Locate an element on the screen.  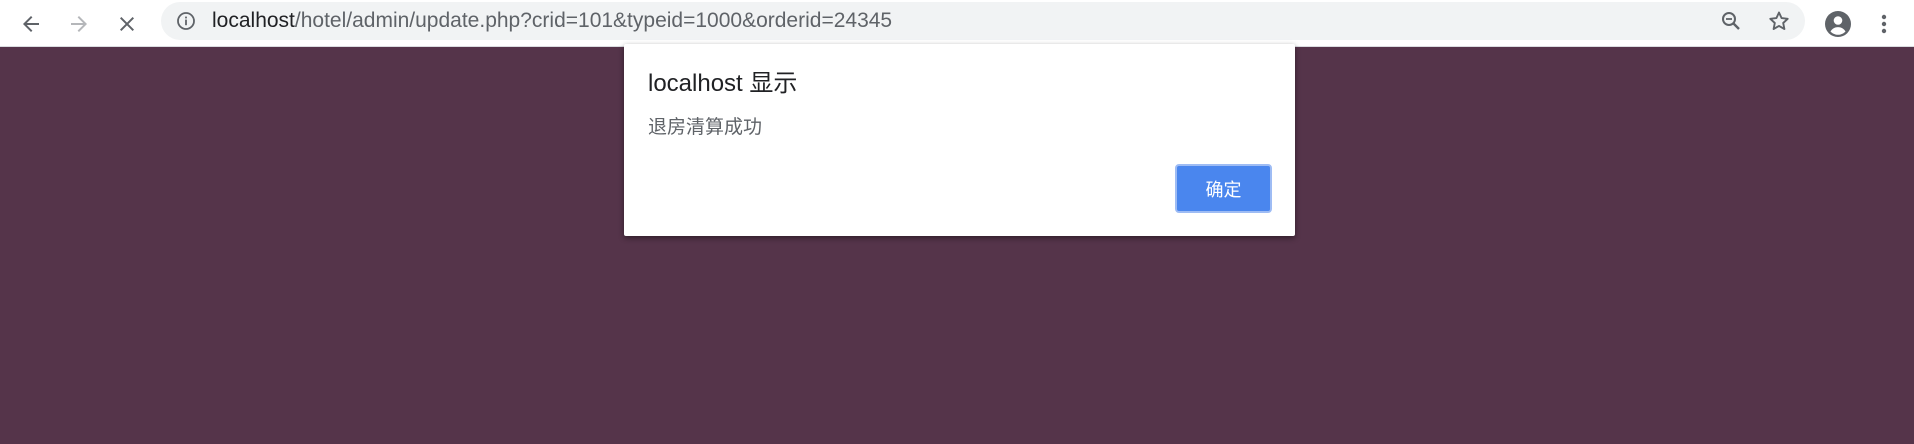
alert-message: 退房清算成功 is located at coordinates (705, 127).